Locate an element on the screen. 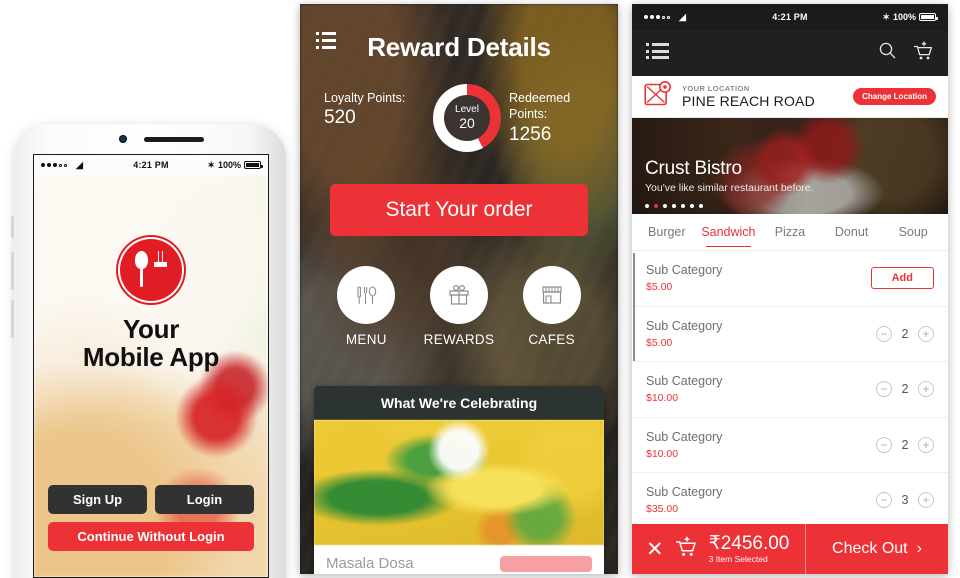  quick-action-cafes-label: CAFES is located at coordinates (551, 339).